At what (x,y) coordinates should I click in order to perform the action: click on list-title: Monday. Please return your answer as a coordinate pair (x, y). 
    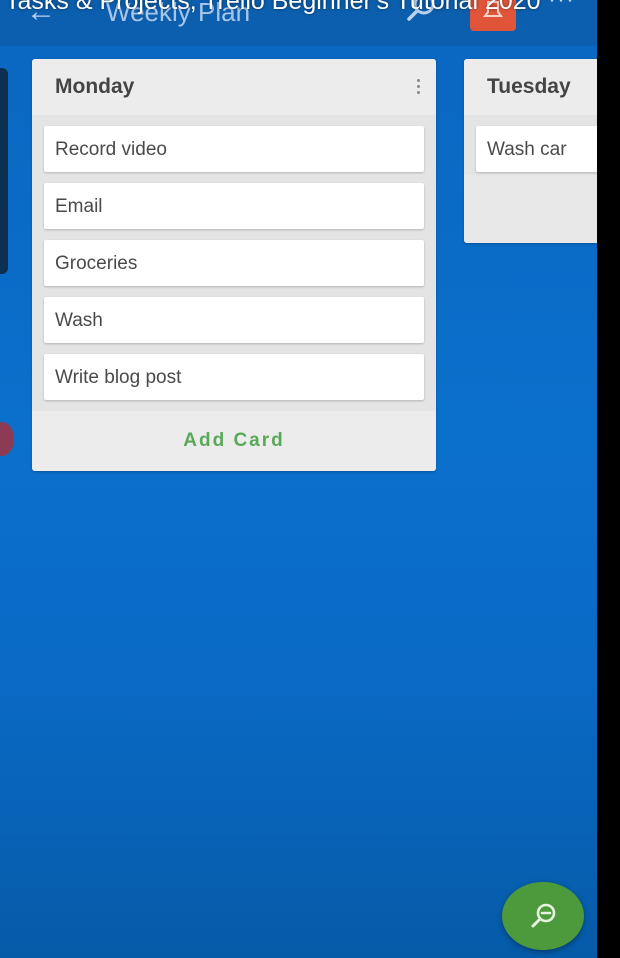
    Looking at the image, I should click on (94, 87).